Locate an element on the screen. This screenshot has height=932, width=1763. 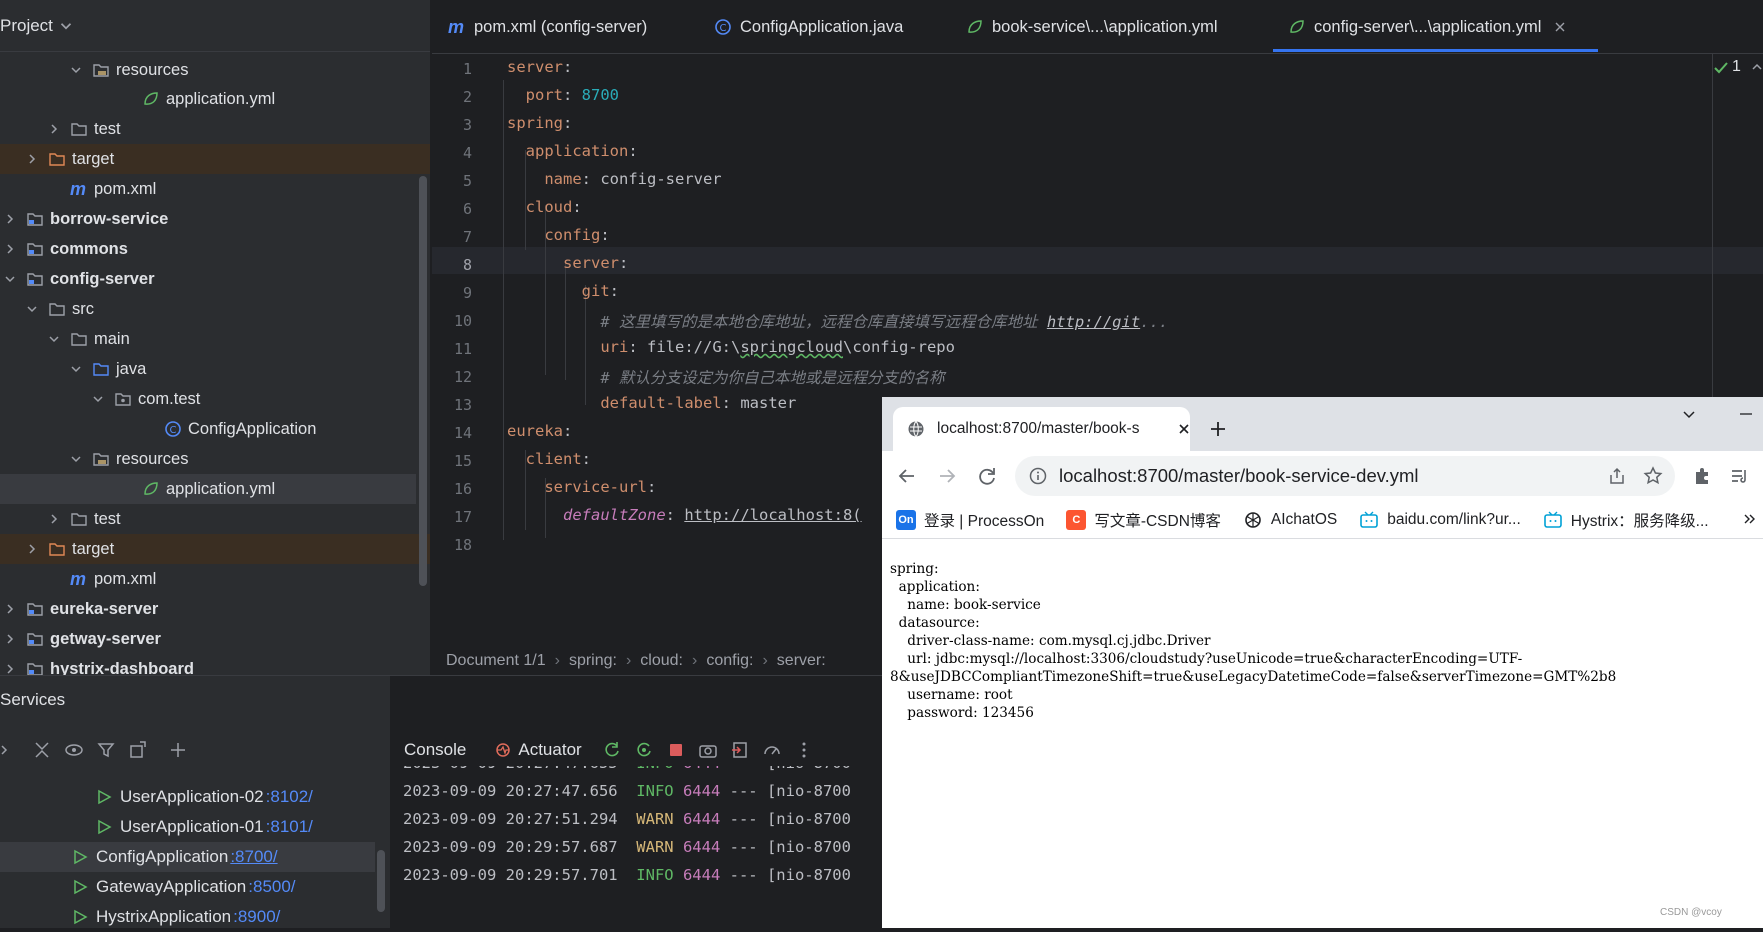
service-item-gatewayapplication: GatewayApplication:8500/ is located at coordinates (187, 887).